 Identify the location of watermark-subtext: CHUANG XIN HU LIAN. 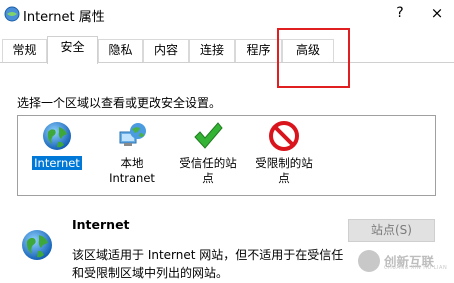
(416, 268).